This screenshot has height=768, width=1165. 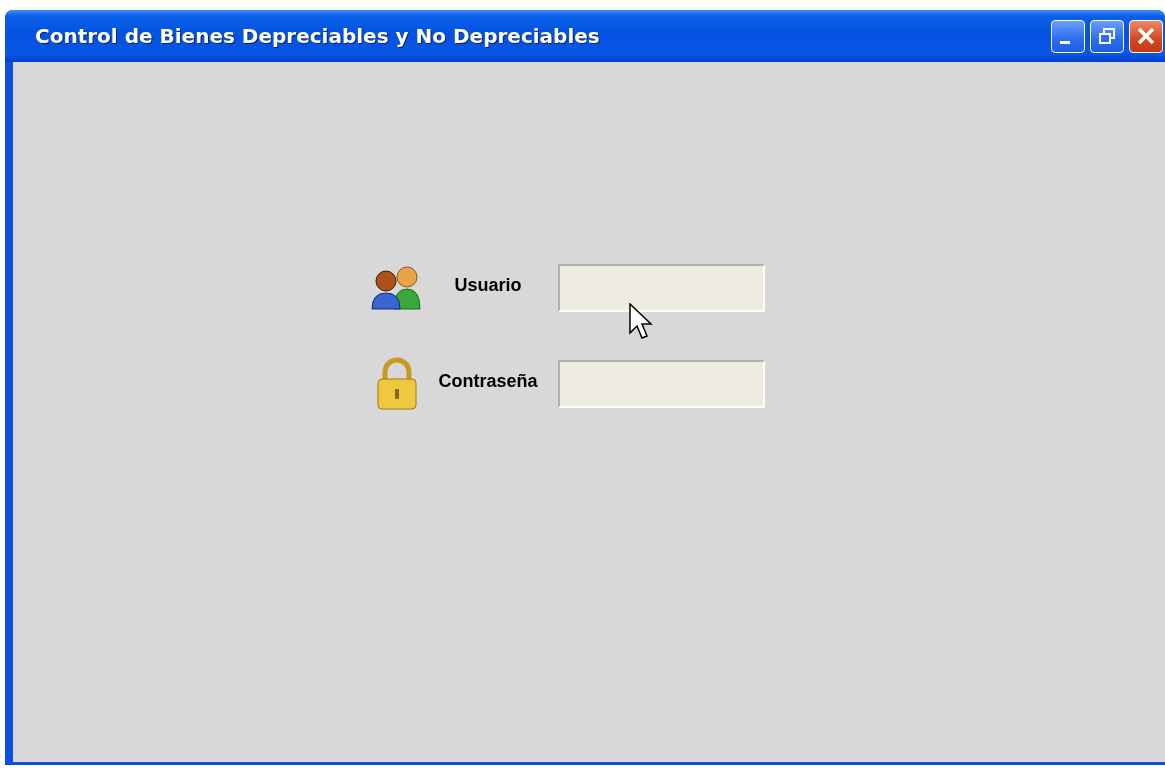 What do you see at coordinates (488, 381) in the screenshot?
I see `field-label: Contraseña` at bounding box center [488, 381].